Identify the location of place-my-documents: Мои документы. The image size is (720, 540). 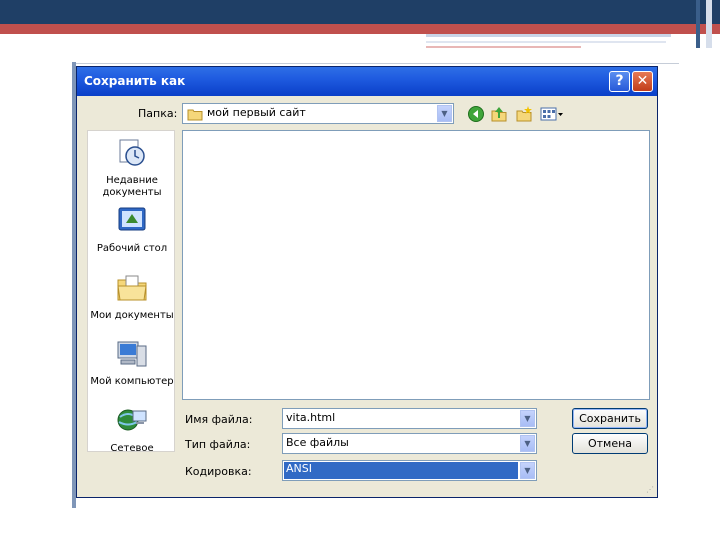
(132, 297).